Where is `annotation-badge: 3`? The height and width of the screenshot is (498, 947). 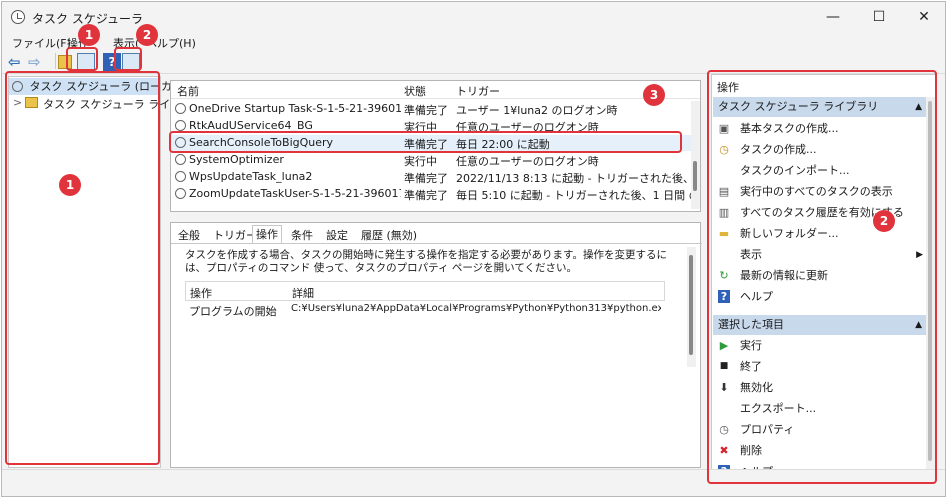
annotation-badge: 3 is located at coordinates (654, 95).